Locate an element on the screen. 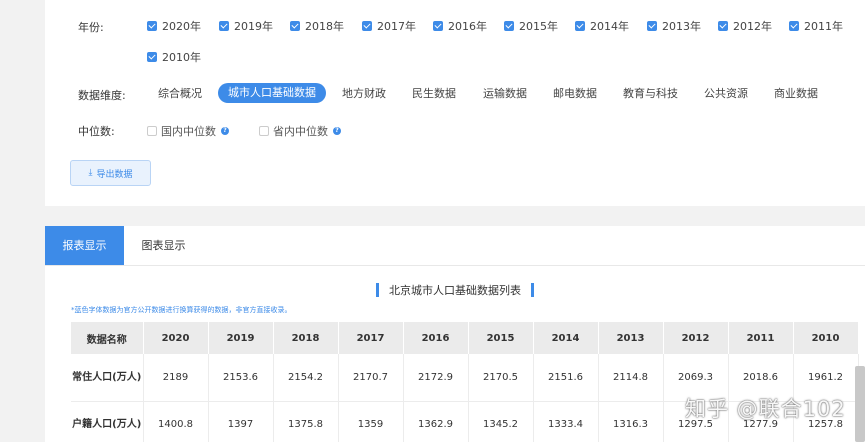 The width and height of the screenshot is (865, 442). title-bar-left is located at coordinates (377, 290).